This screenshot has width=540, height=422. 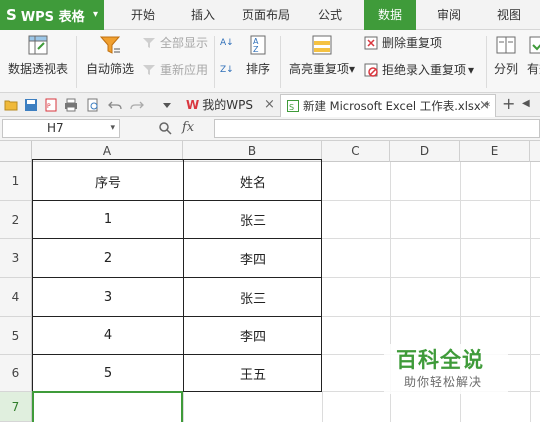 What do you see at coordinates (16, 258) in the screenshot?
I see `row-header-3: 3` at bounding box center [16, 258].